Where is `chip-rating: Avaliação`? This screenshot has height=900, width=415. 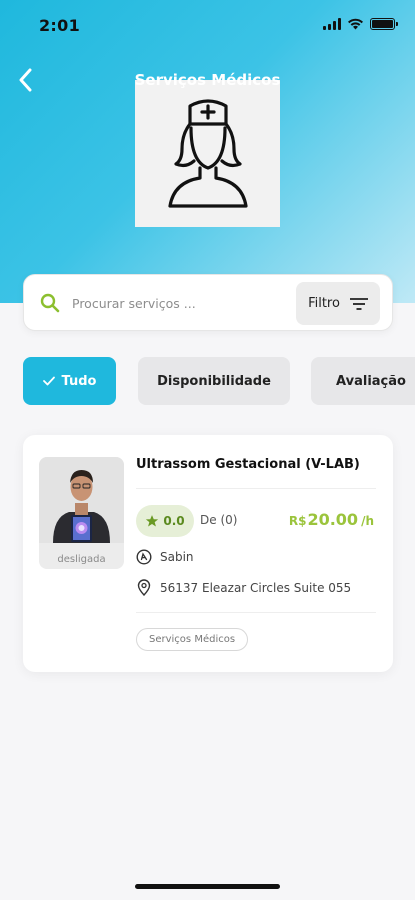 chip-rating: Avaliação is located at coordinates (363, 381).